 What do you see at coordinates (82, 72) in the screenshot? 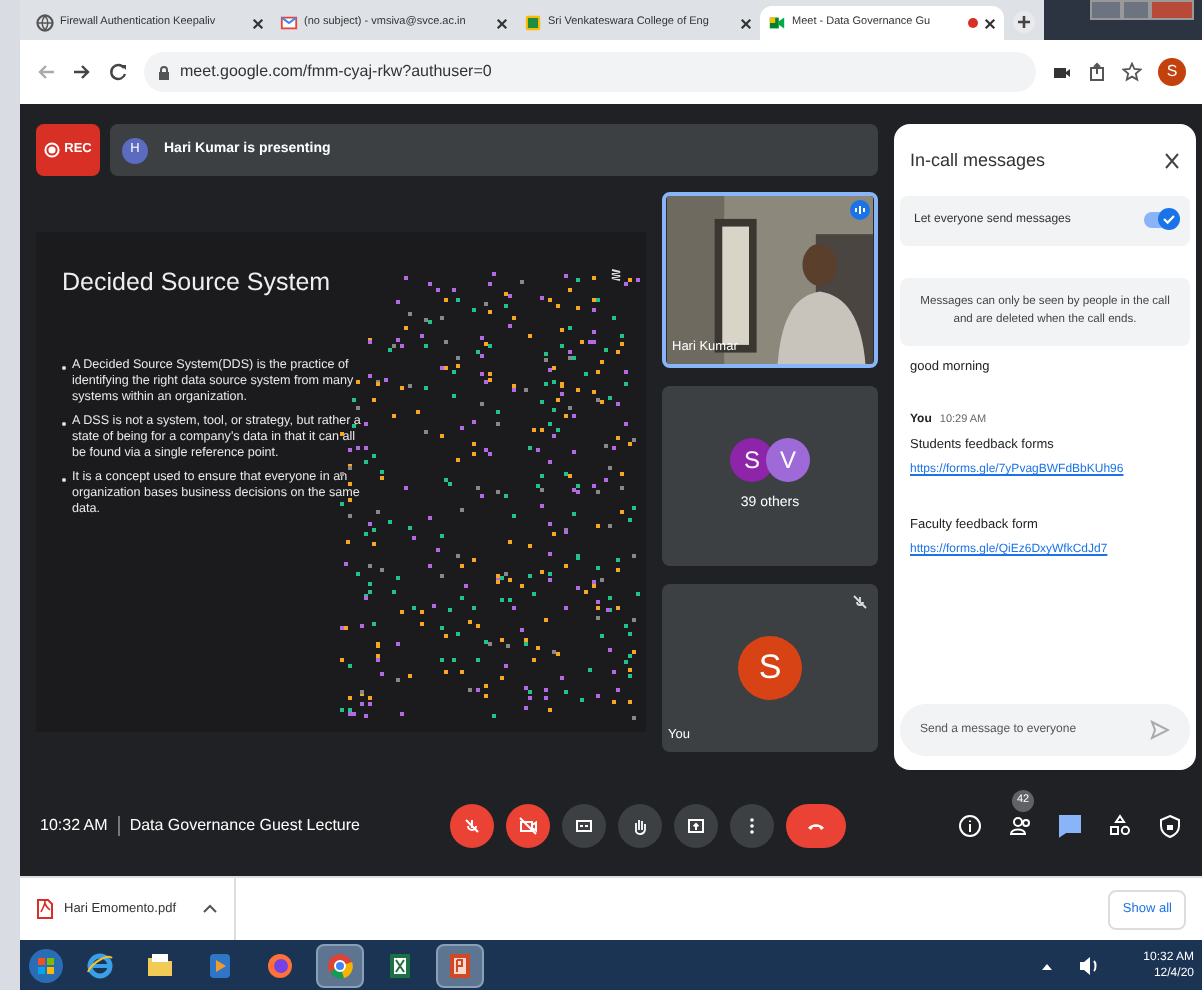
I see `forward-icon` at bounding box center [82, 72].